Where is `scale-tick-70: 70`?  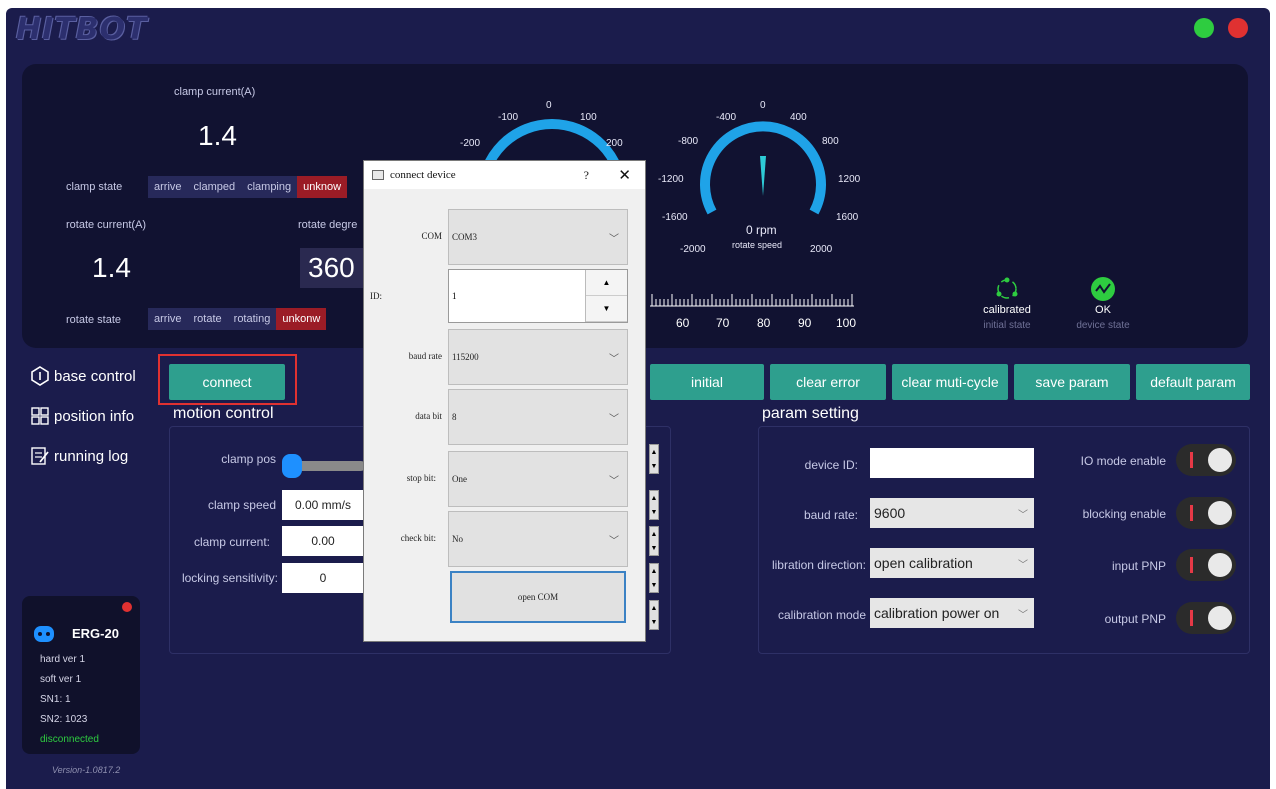 scale-tick-70: 70 is located at coordinates (723, 323).